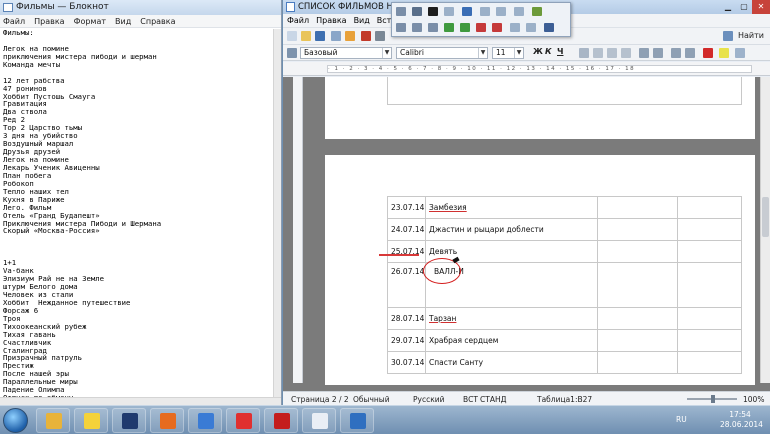  I want to click on optimize-icon, so click(519, 11).